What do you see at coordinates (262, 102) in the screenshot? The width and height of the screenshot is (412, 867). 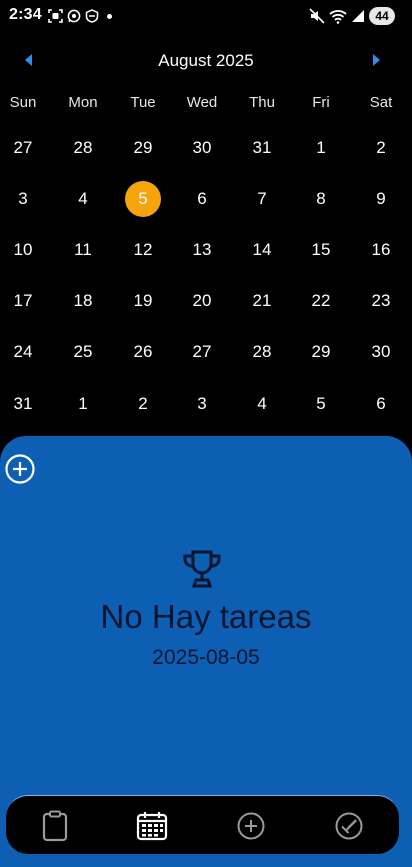 I see `weekday-label: Thu` at bounding box center [262, 102].